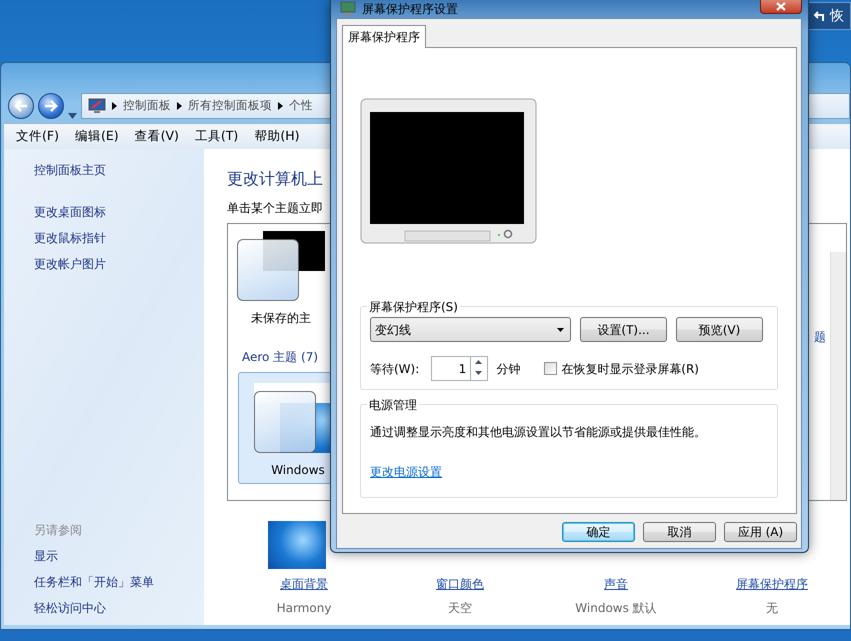 This screenshot has height=641, width=851. I want to click on dialog-button: 预览(V), so click(719, 329).